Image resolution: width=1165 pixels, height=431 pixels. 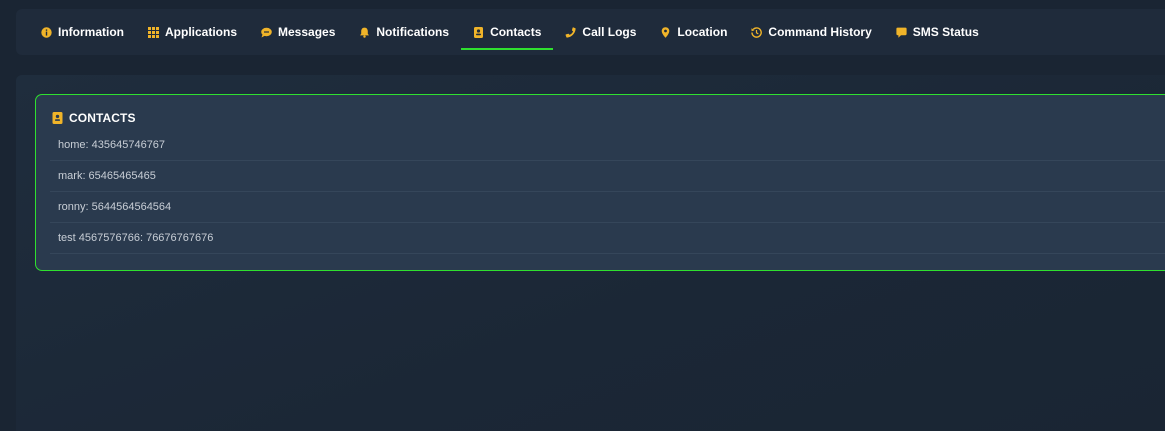 What do you see at coordinates (820, 32) in the screenshot?
I see `tab-label: Command History` at bounding box center [820, 32].